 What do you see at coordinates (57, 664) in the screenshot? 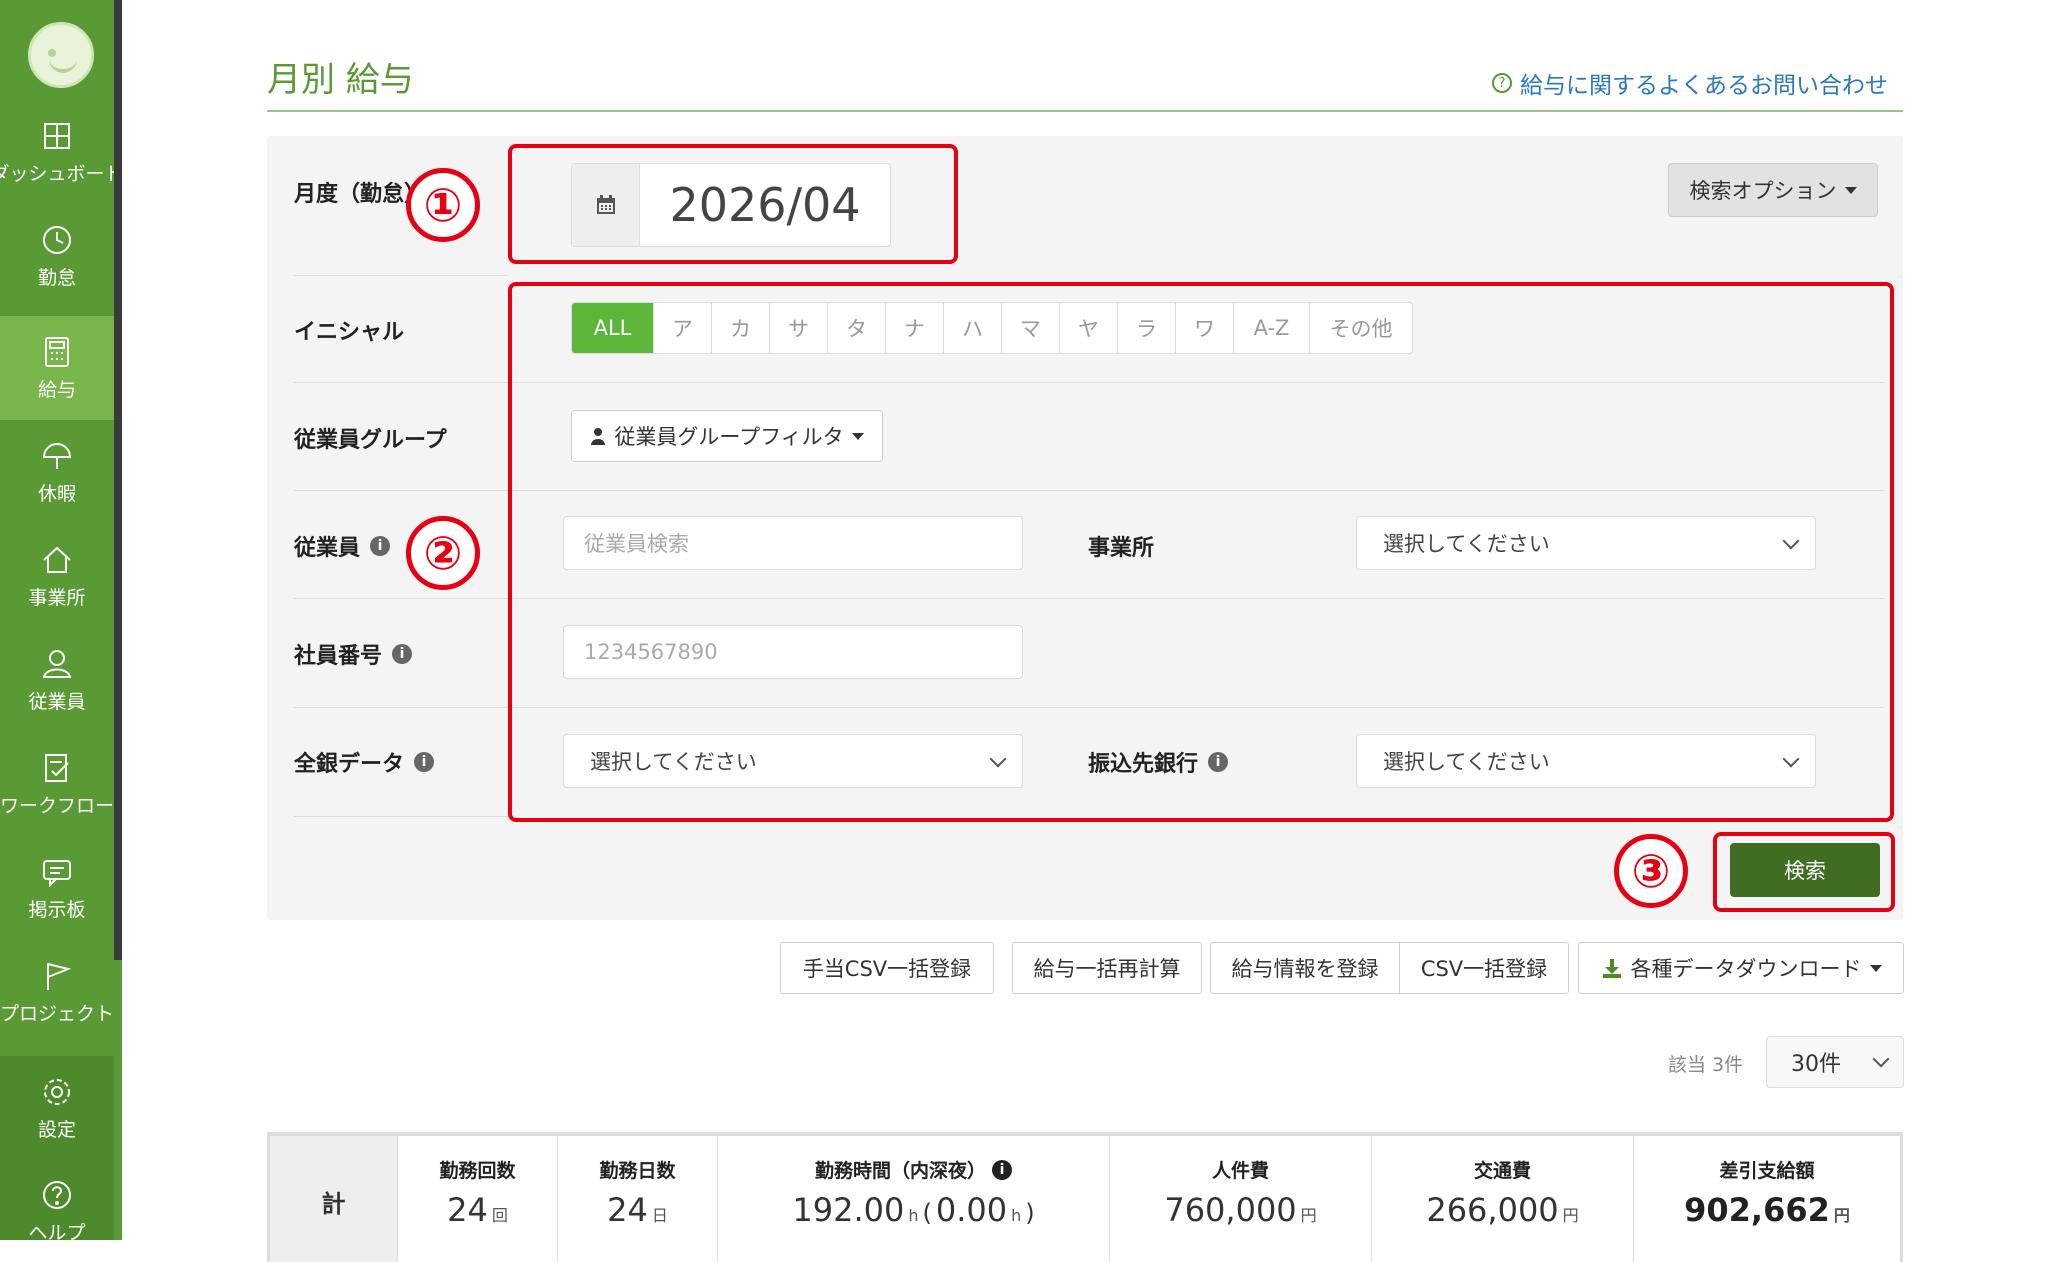
I see `person-icon` at bounding box center [57, 664].